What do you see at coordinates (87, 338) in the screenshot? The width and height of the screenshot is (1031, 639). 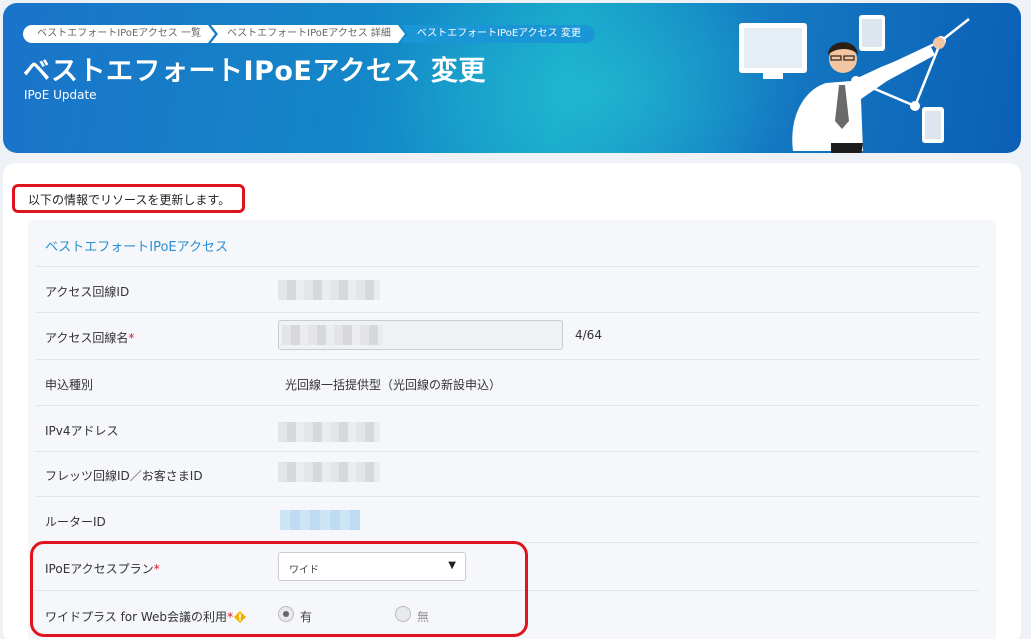 I see `access-line-name-label-text: アクセス回線名` at bounding box center [87, 338].